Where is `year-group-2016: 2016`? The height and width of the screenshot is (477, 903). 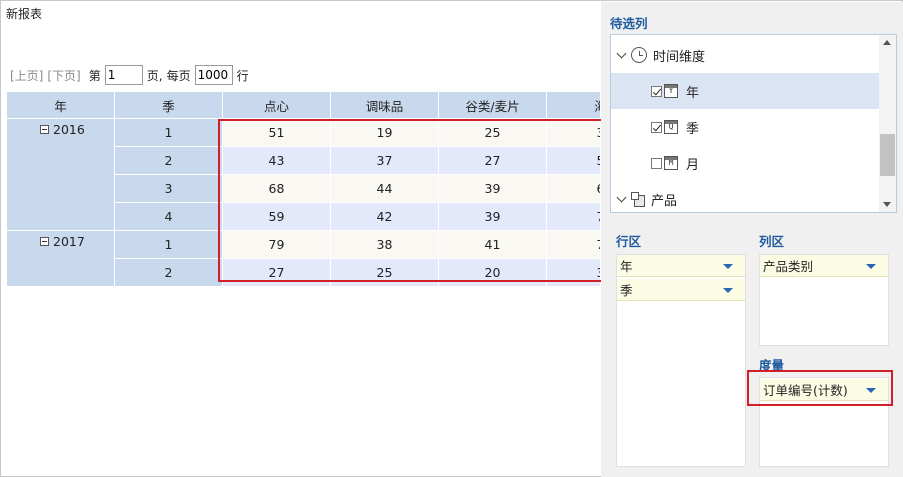 year-group-2016: 2016 is located at coordinates (60, 174).